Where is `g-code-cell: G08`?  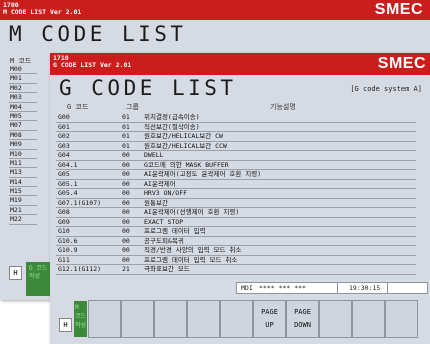 g-code-cell: G08 is located at coordinates (64, 212).